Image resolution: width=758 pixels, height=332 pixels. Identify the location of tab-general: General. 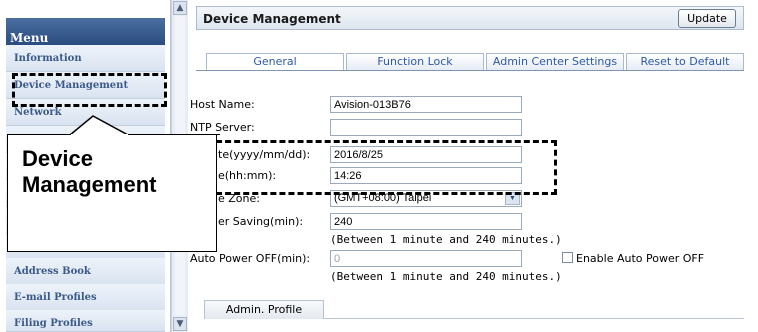
(275, 61).